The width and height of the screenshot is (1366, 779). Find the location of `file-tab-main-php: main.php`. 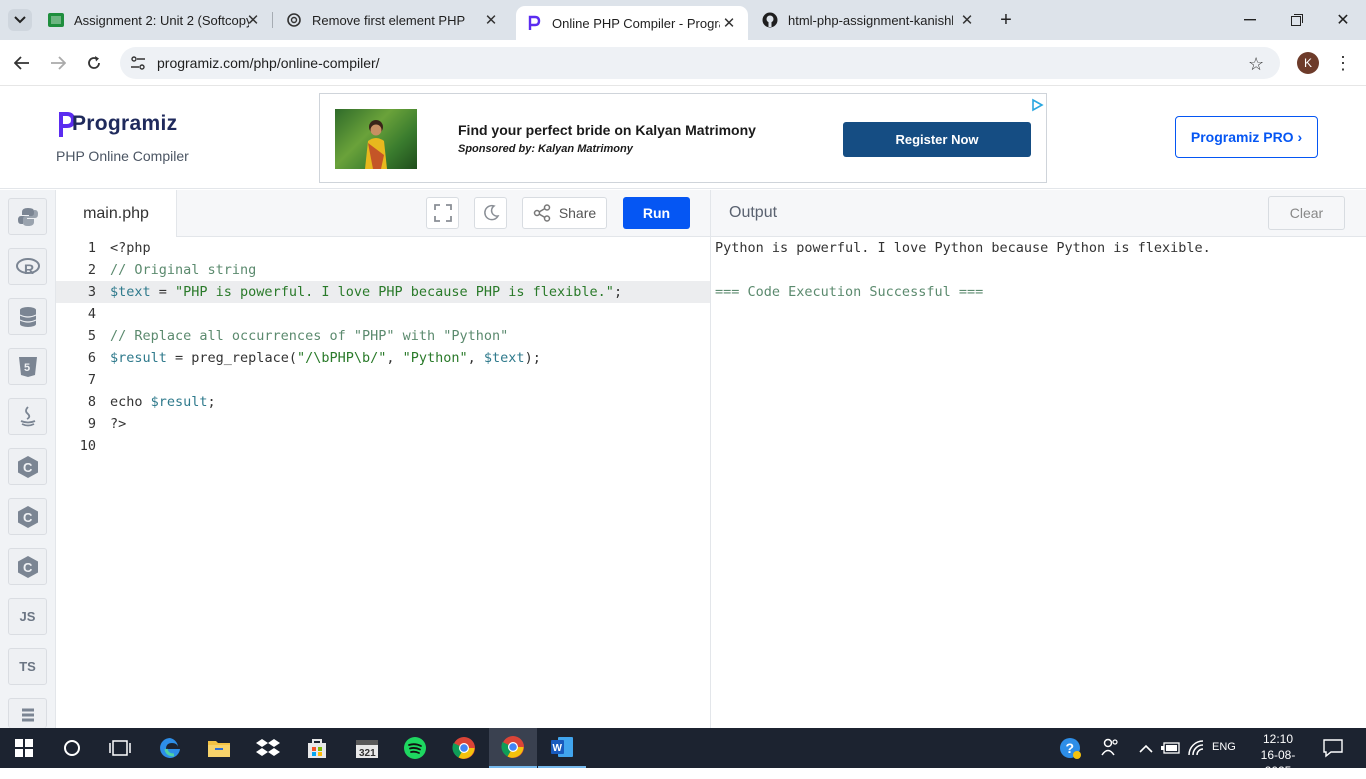

file-tab-main-php: main.php is located at coordinates (116, 213).